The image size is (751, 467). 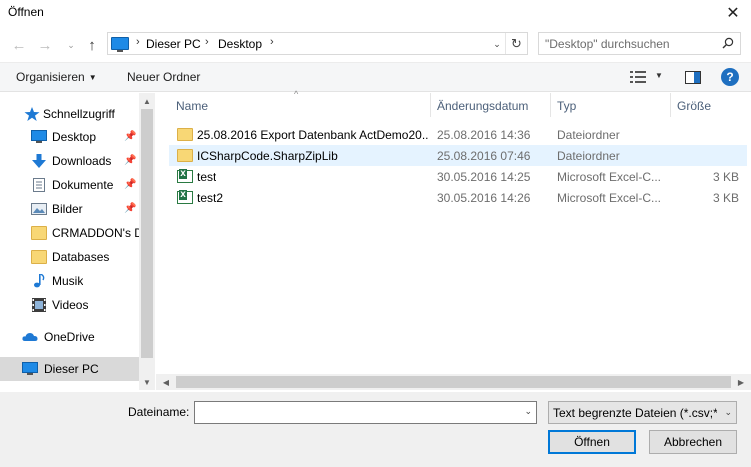 What do you see at coordinates (79, 114) in the screenshot?
I see `sidebar-item-label: Schnellzugriff` at bounding box center [79, 114].